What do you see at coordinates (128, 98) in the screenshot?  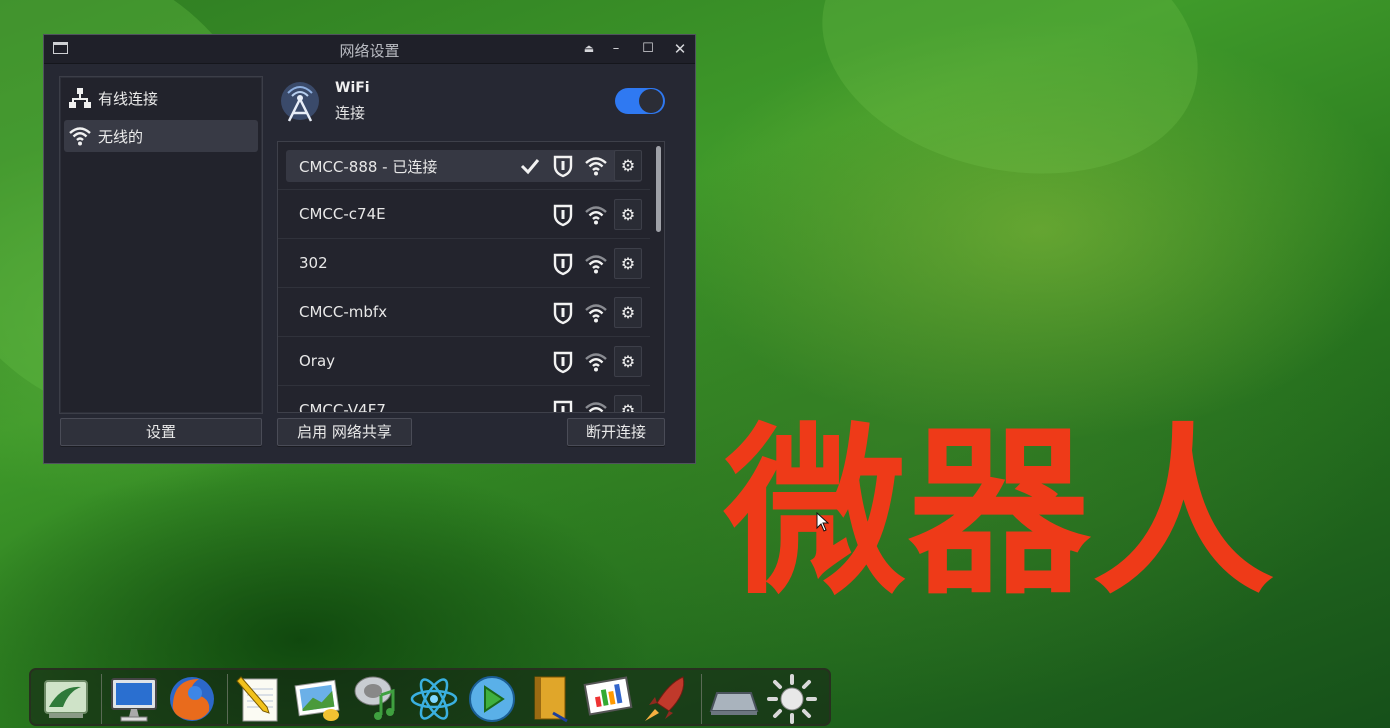 I see `sidebar-item-label: 有线连接` at bounding box center [128, 98].